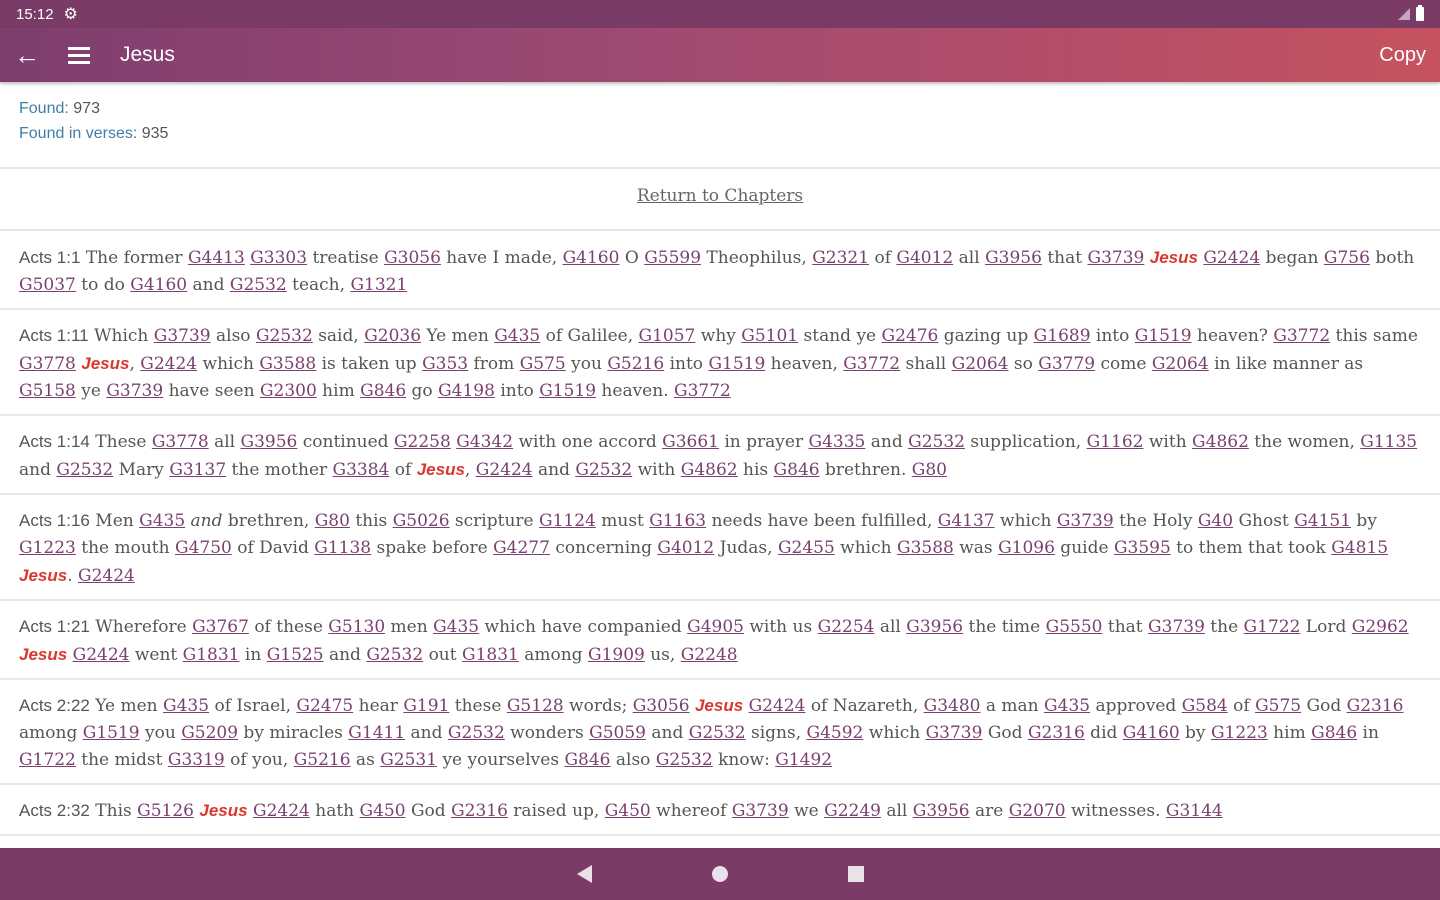 Image resolution: width=1440 pixels, height=900 pixels. Describe the element at coordinates (392, 336) in the screenshot. I see `strongs-number-link: G2036` at that location.